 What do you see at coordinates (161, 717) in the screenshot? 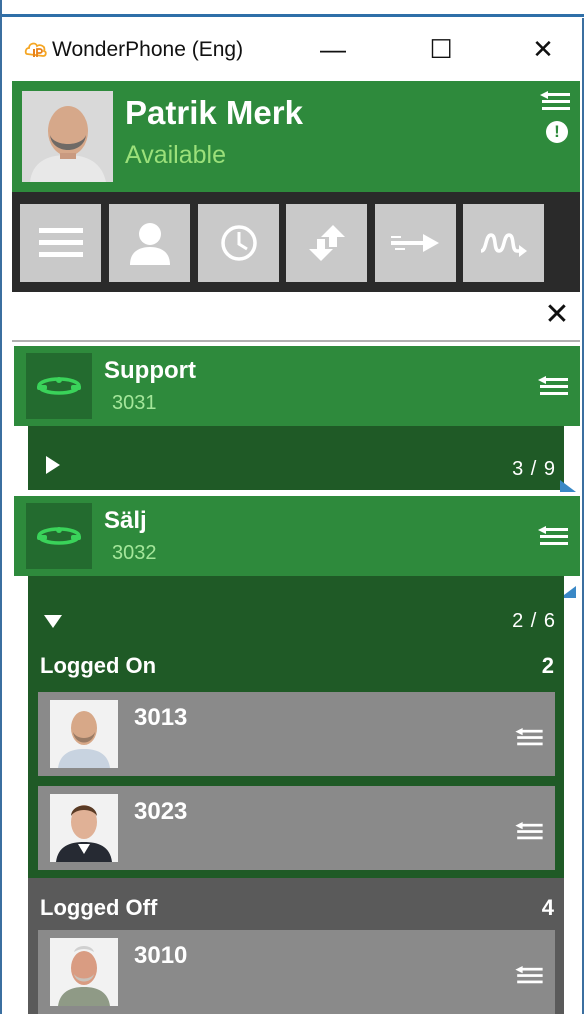
I see `member-number: 3013` at bounding box center [161, 717].